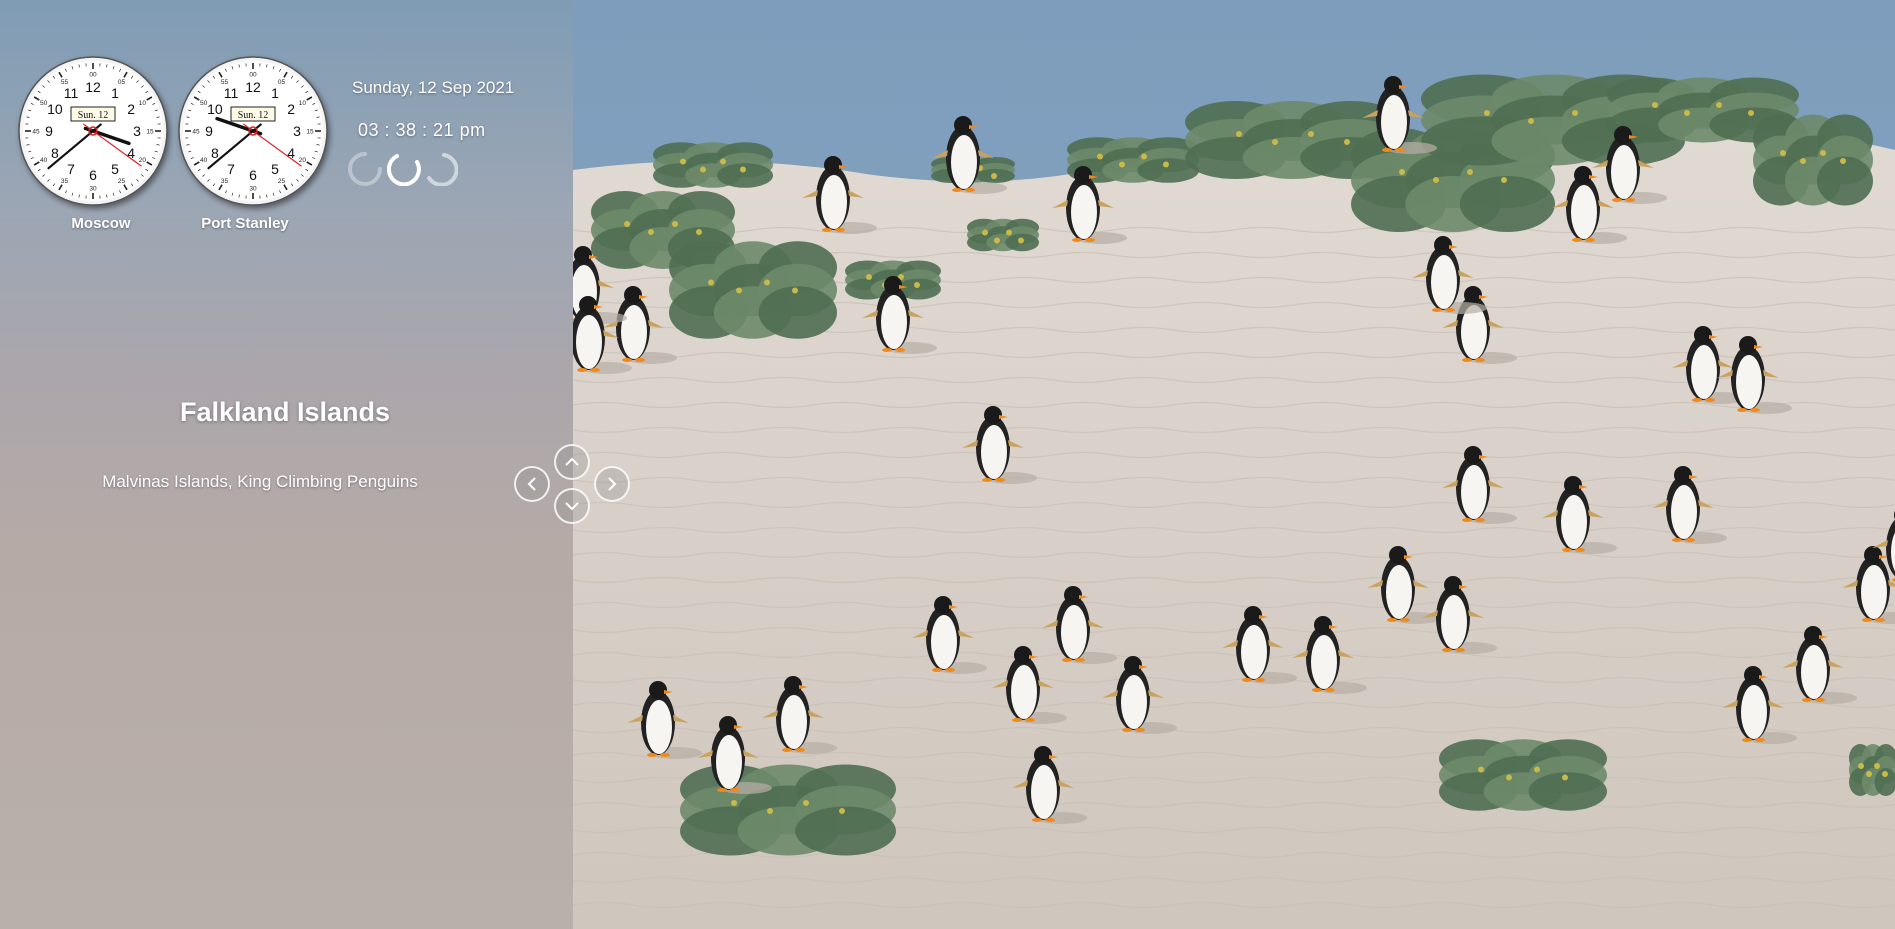 Image resolution: width=1895 pixels, height=929 pixels. I want to click on clock-minute-number: 35, so click(225, 181).